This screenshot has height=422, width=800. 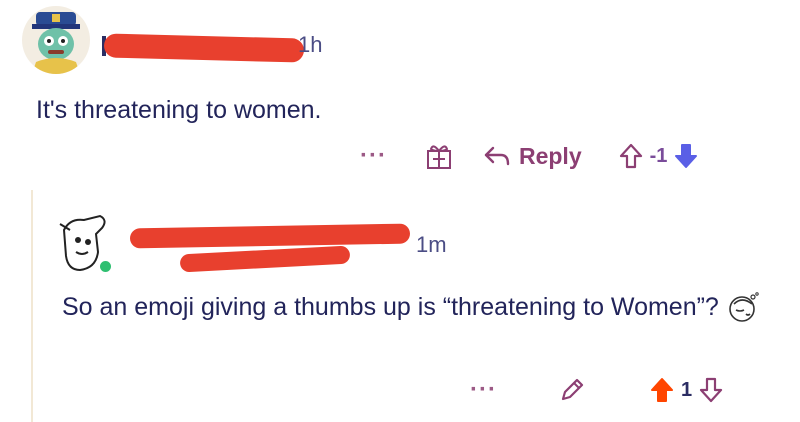 What do you see at coordinates (56, 43) in the screenshot?
I see `avatar-cartoon-icon` at bounding box center [56, 43].